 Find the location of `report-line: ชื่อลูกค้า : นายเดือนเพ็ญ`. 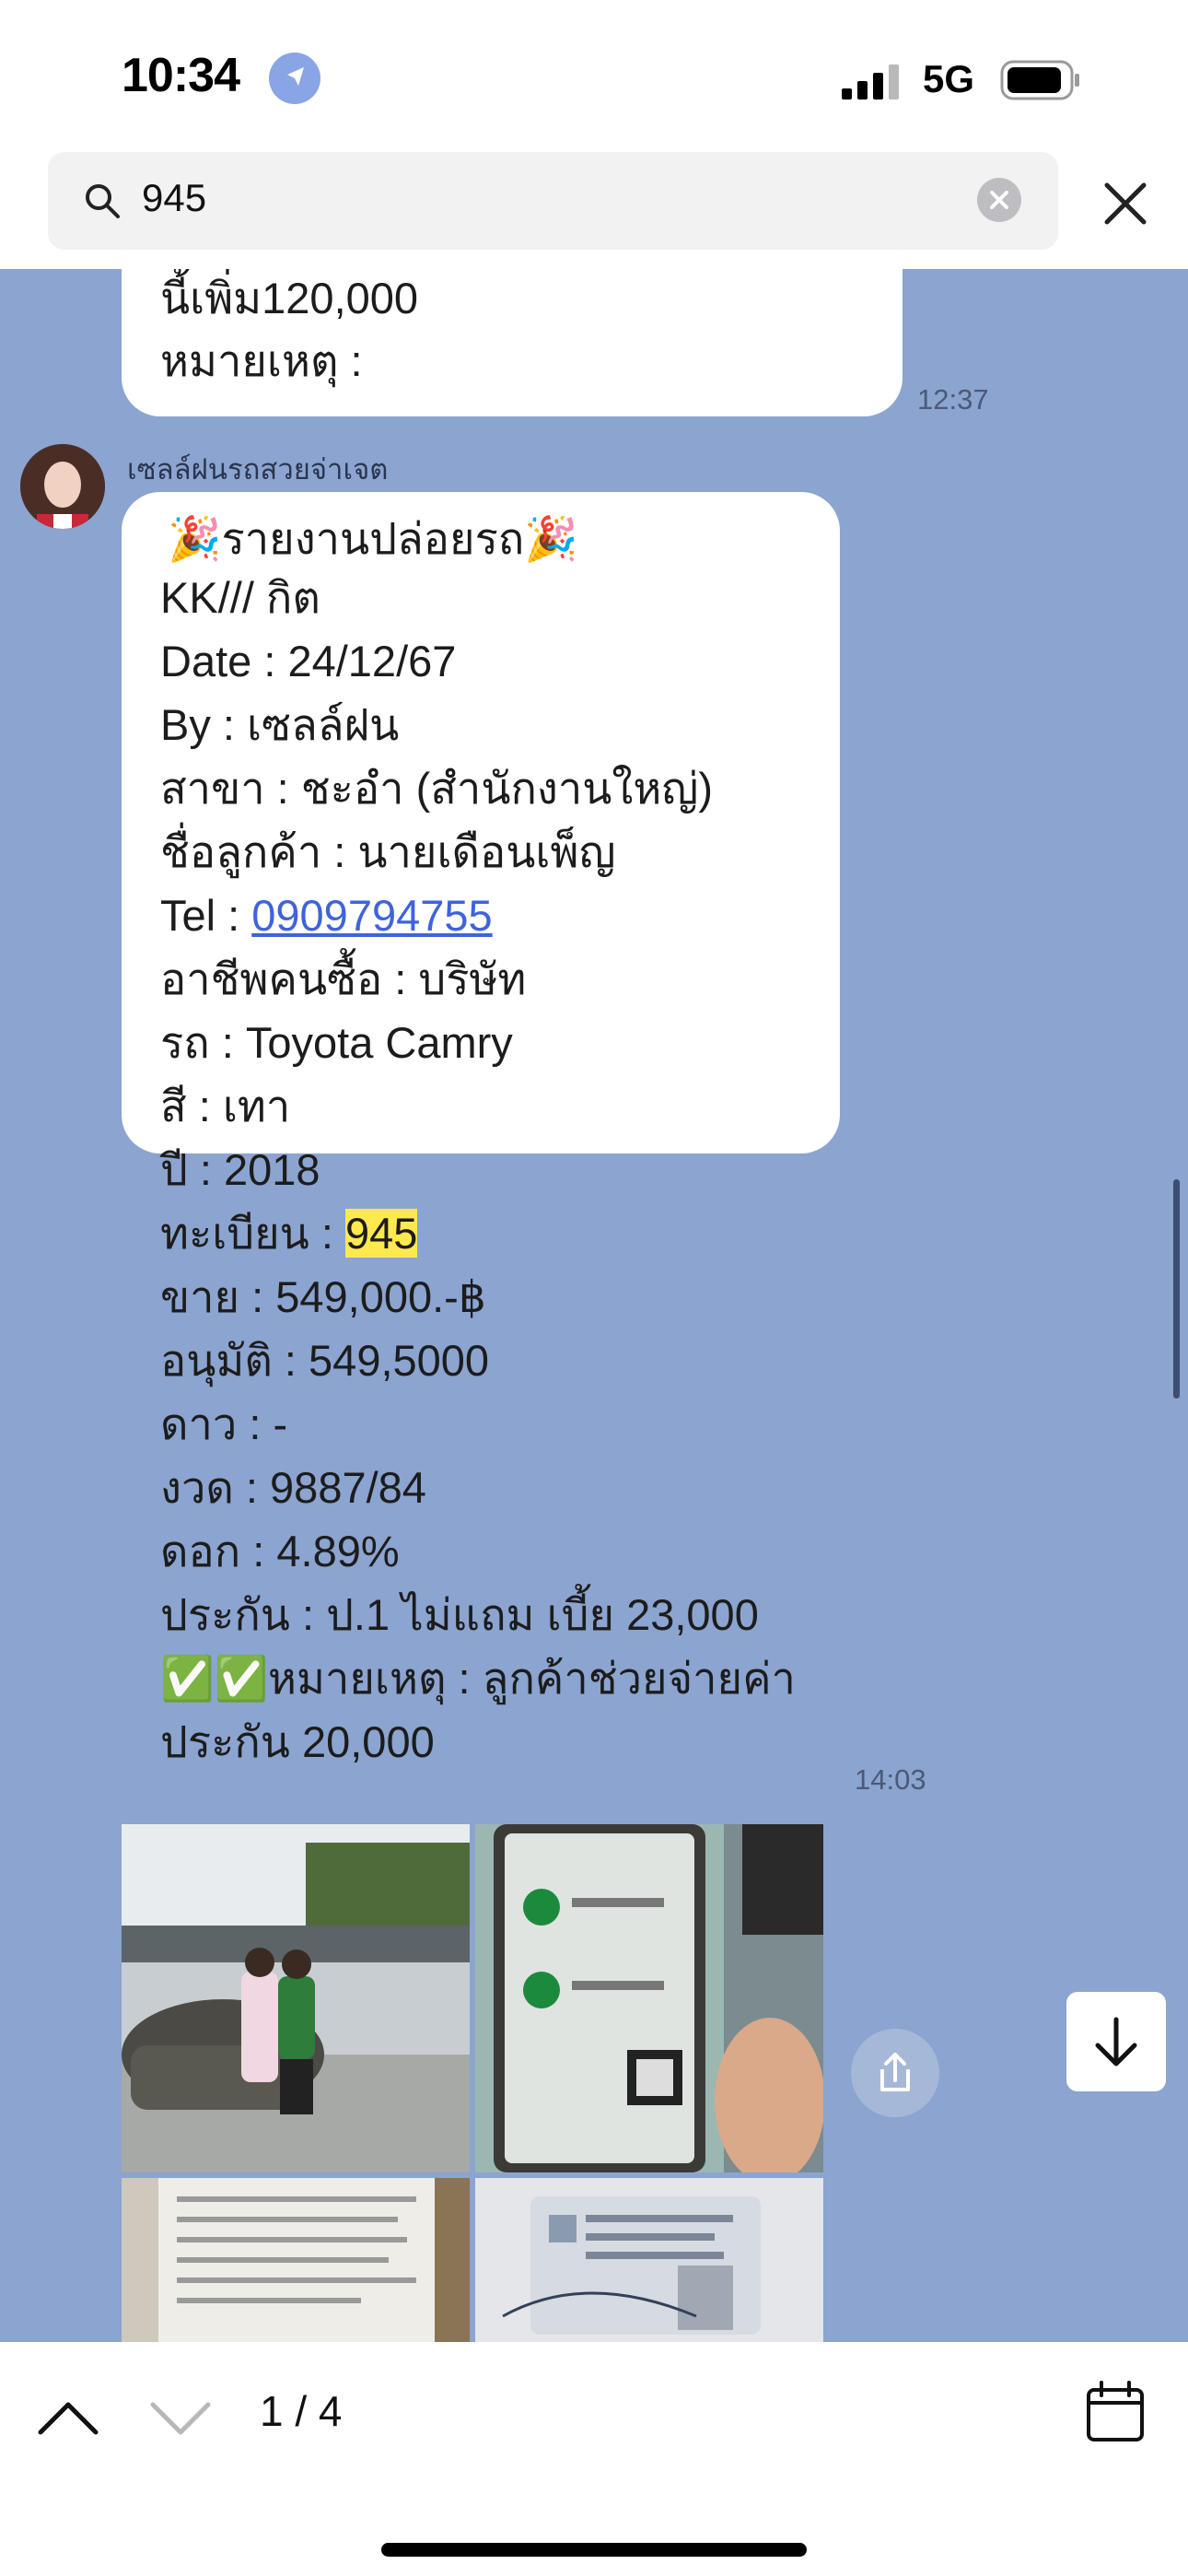

report-line: ชื่อลูกค้า : นายเดือนเพ็ญ is located at coordinates (388, 851).